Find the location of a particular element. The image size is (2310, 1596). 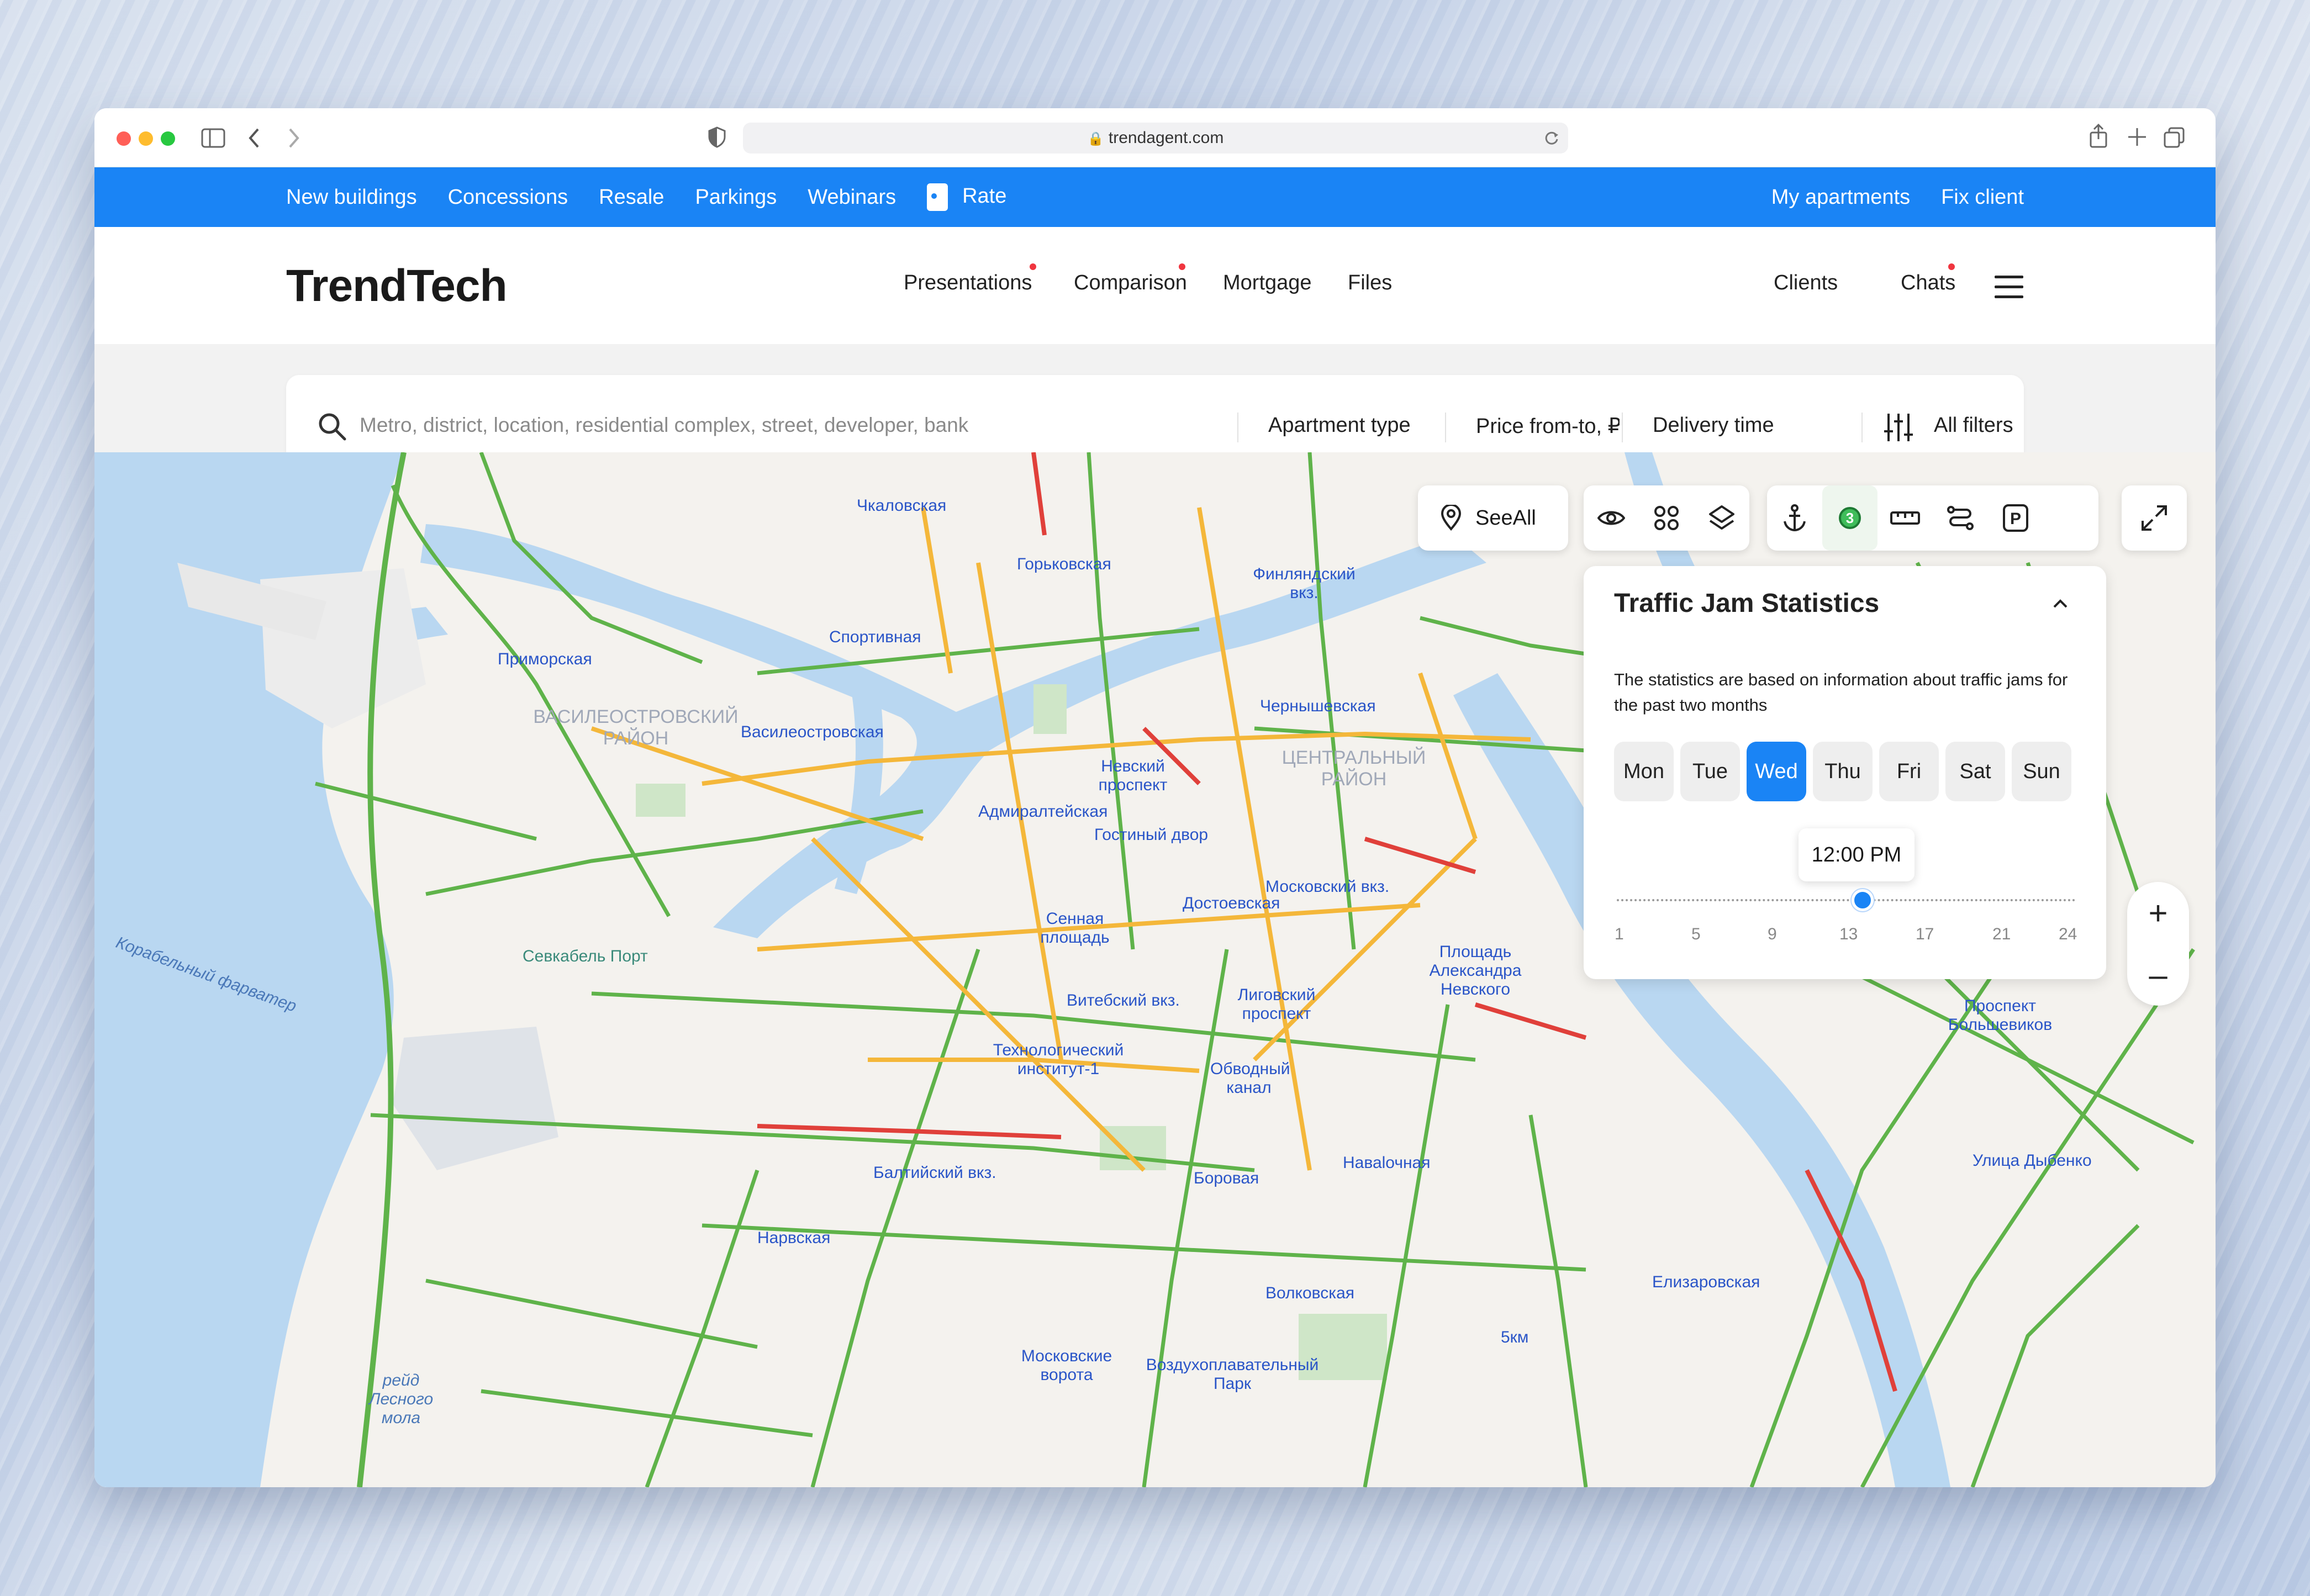

metro-label: Гостиный двор is located at coordinates (1151, 835).